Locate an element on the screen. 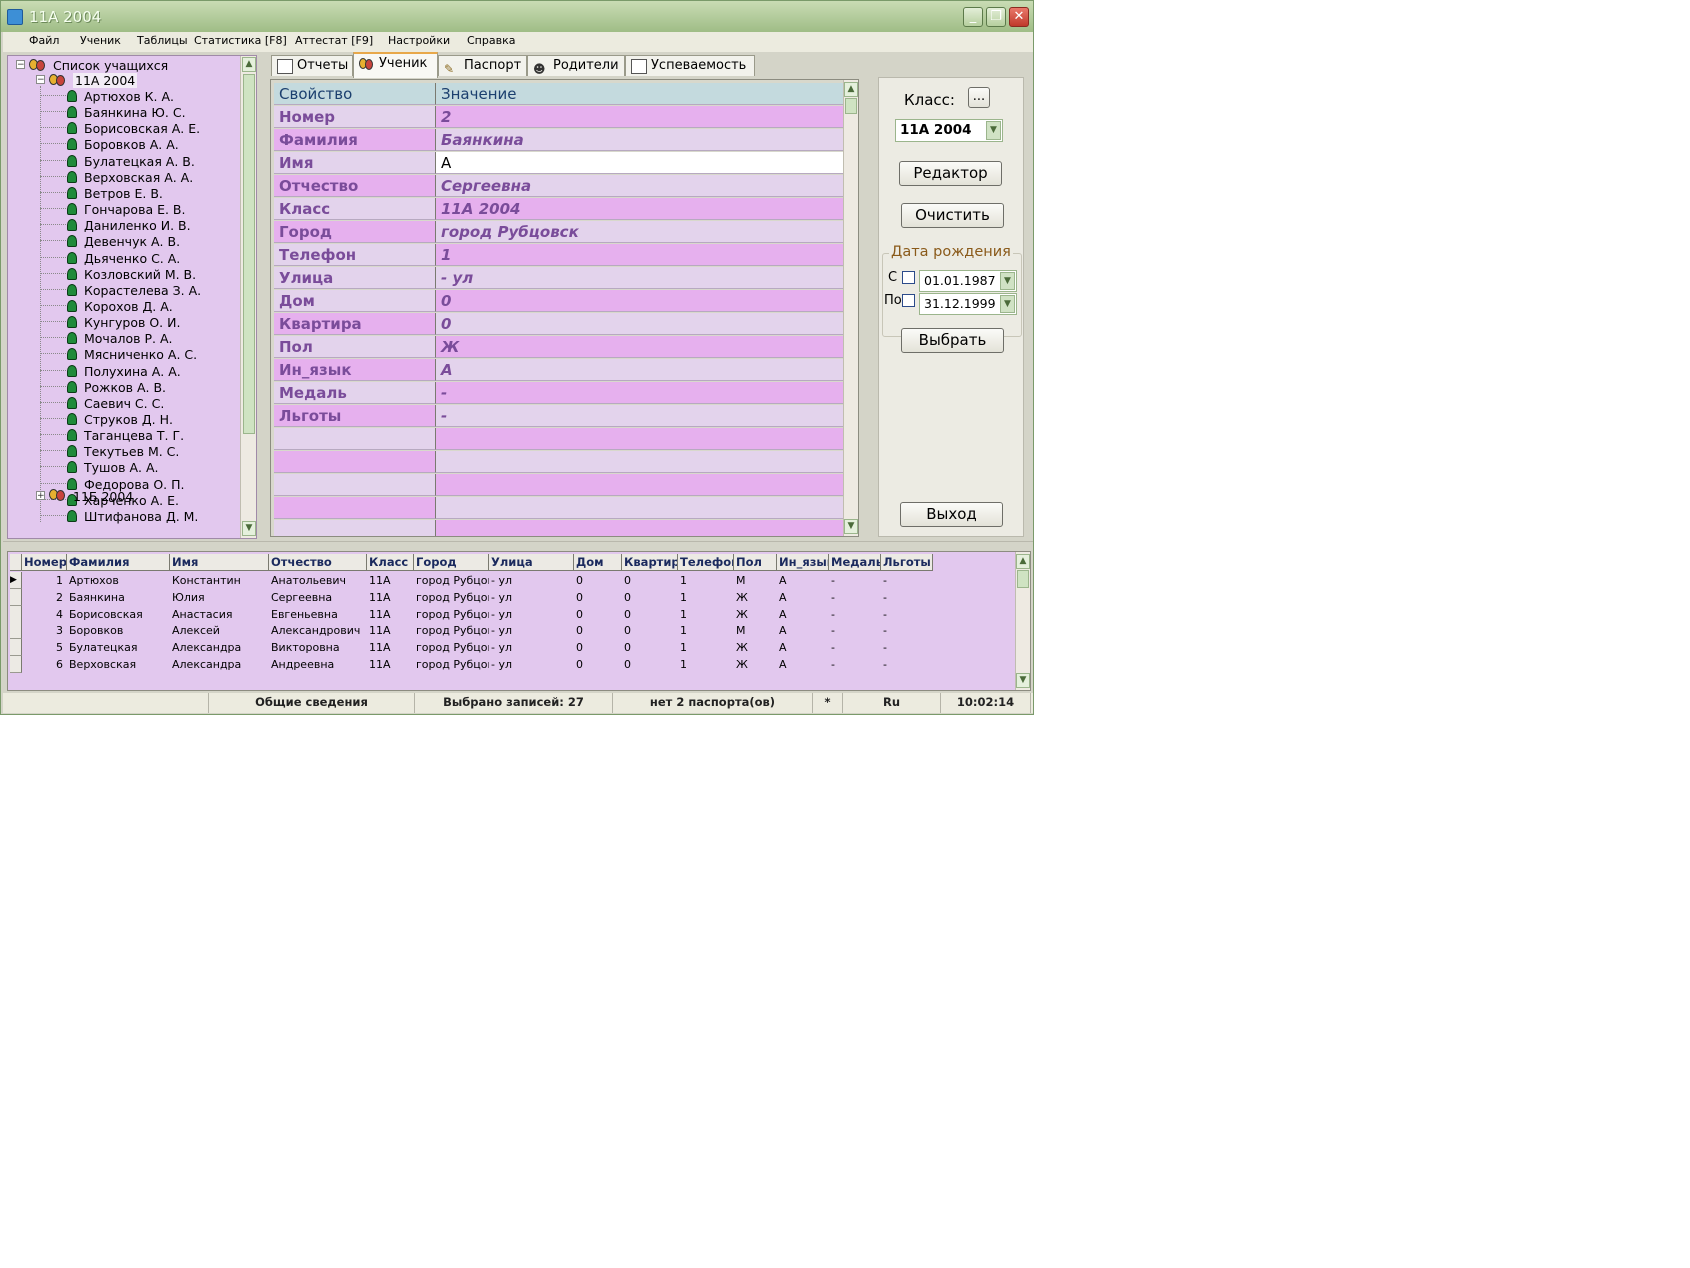 The width and height of the screenshot is (1690, 1268). tree-student: Штифанова Д. М. is located at coordinates (141, 516).